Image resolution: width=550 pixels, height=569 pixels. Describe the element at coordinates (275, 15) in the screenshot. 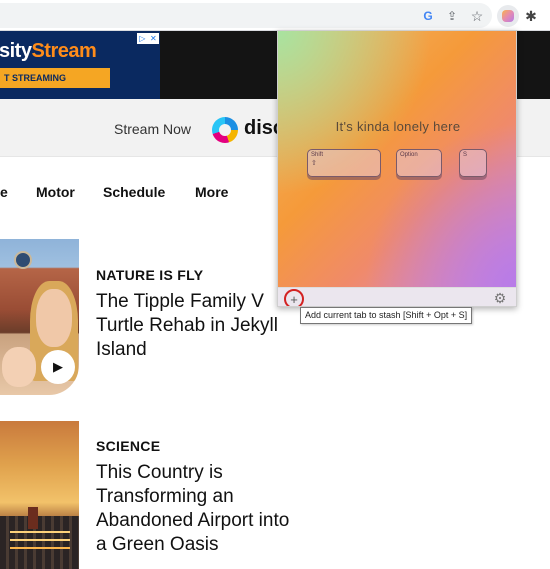

I see `browser-toolbar: G ⇪ ☆ ✱` at that location.